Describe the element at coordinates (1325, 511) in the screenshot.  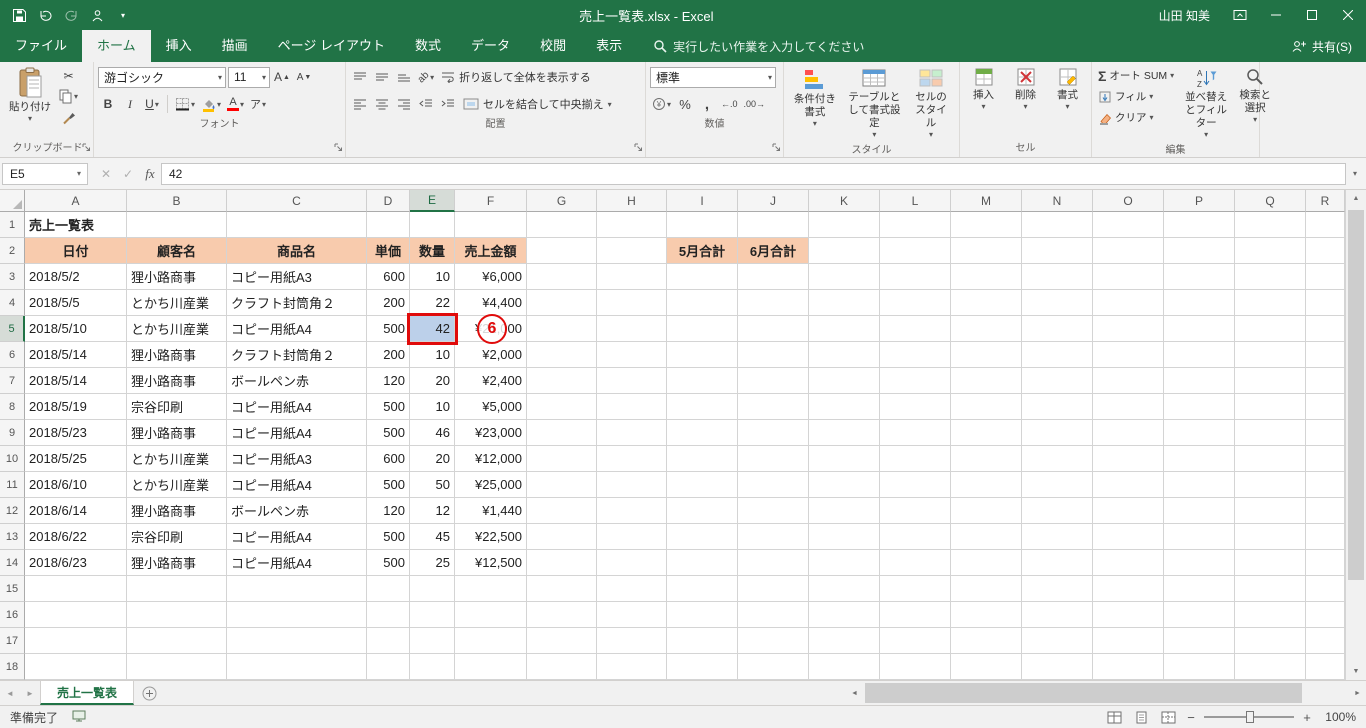
I see `cell-R12` at that location.